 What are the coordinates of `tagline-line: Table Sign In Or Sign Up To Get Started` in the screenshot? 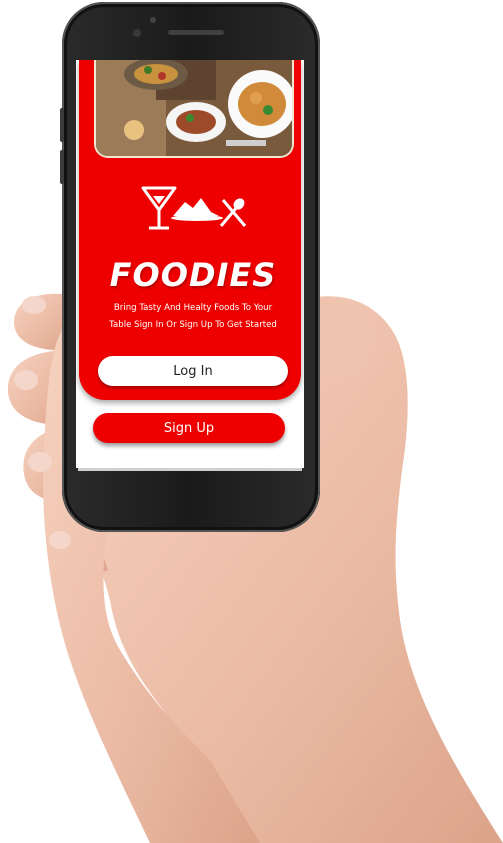 It's located at (193, 325).